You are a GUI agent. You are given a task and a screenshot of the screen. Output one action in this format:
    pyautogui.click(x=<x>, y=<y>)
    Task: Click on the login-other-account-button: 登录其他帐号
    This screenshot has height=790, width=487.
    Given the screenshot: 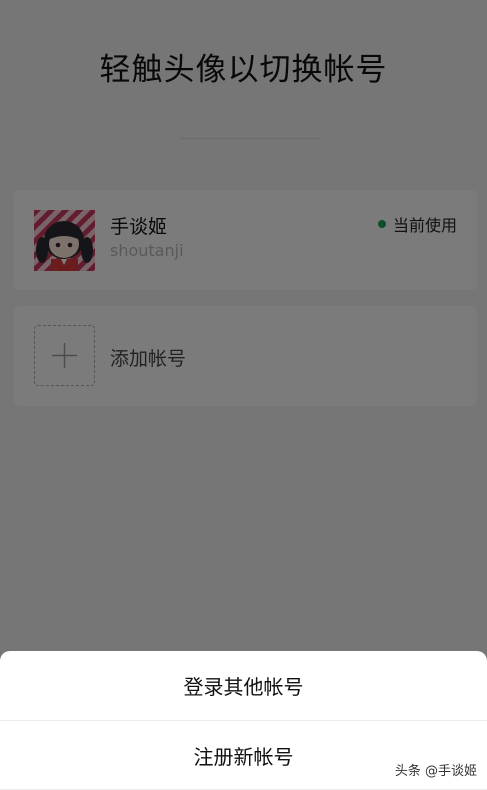 What is the action you would take?
    pyautogui.click(x=243, y=685)
    